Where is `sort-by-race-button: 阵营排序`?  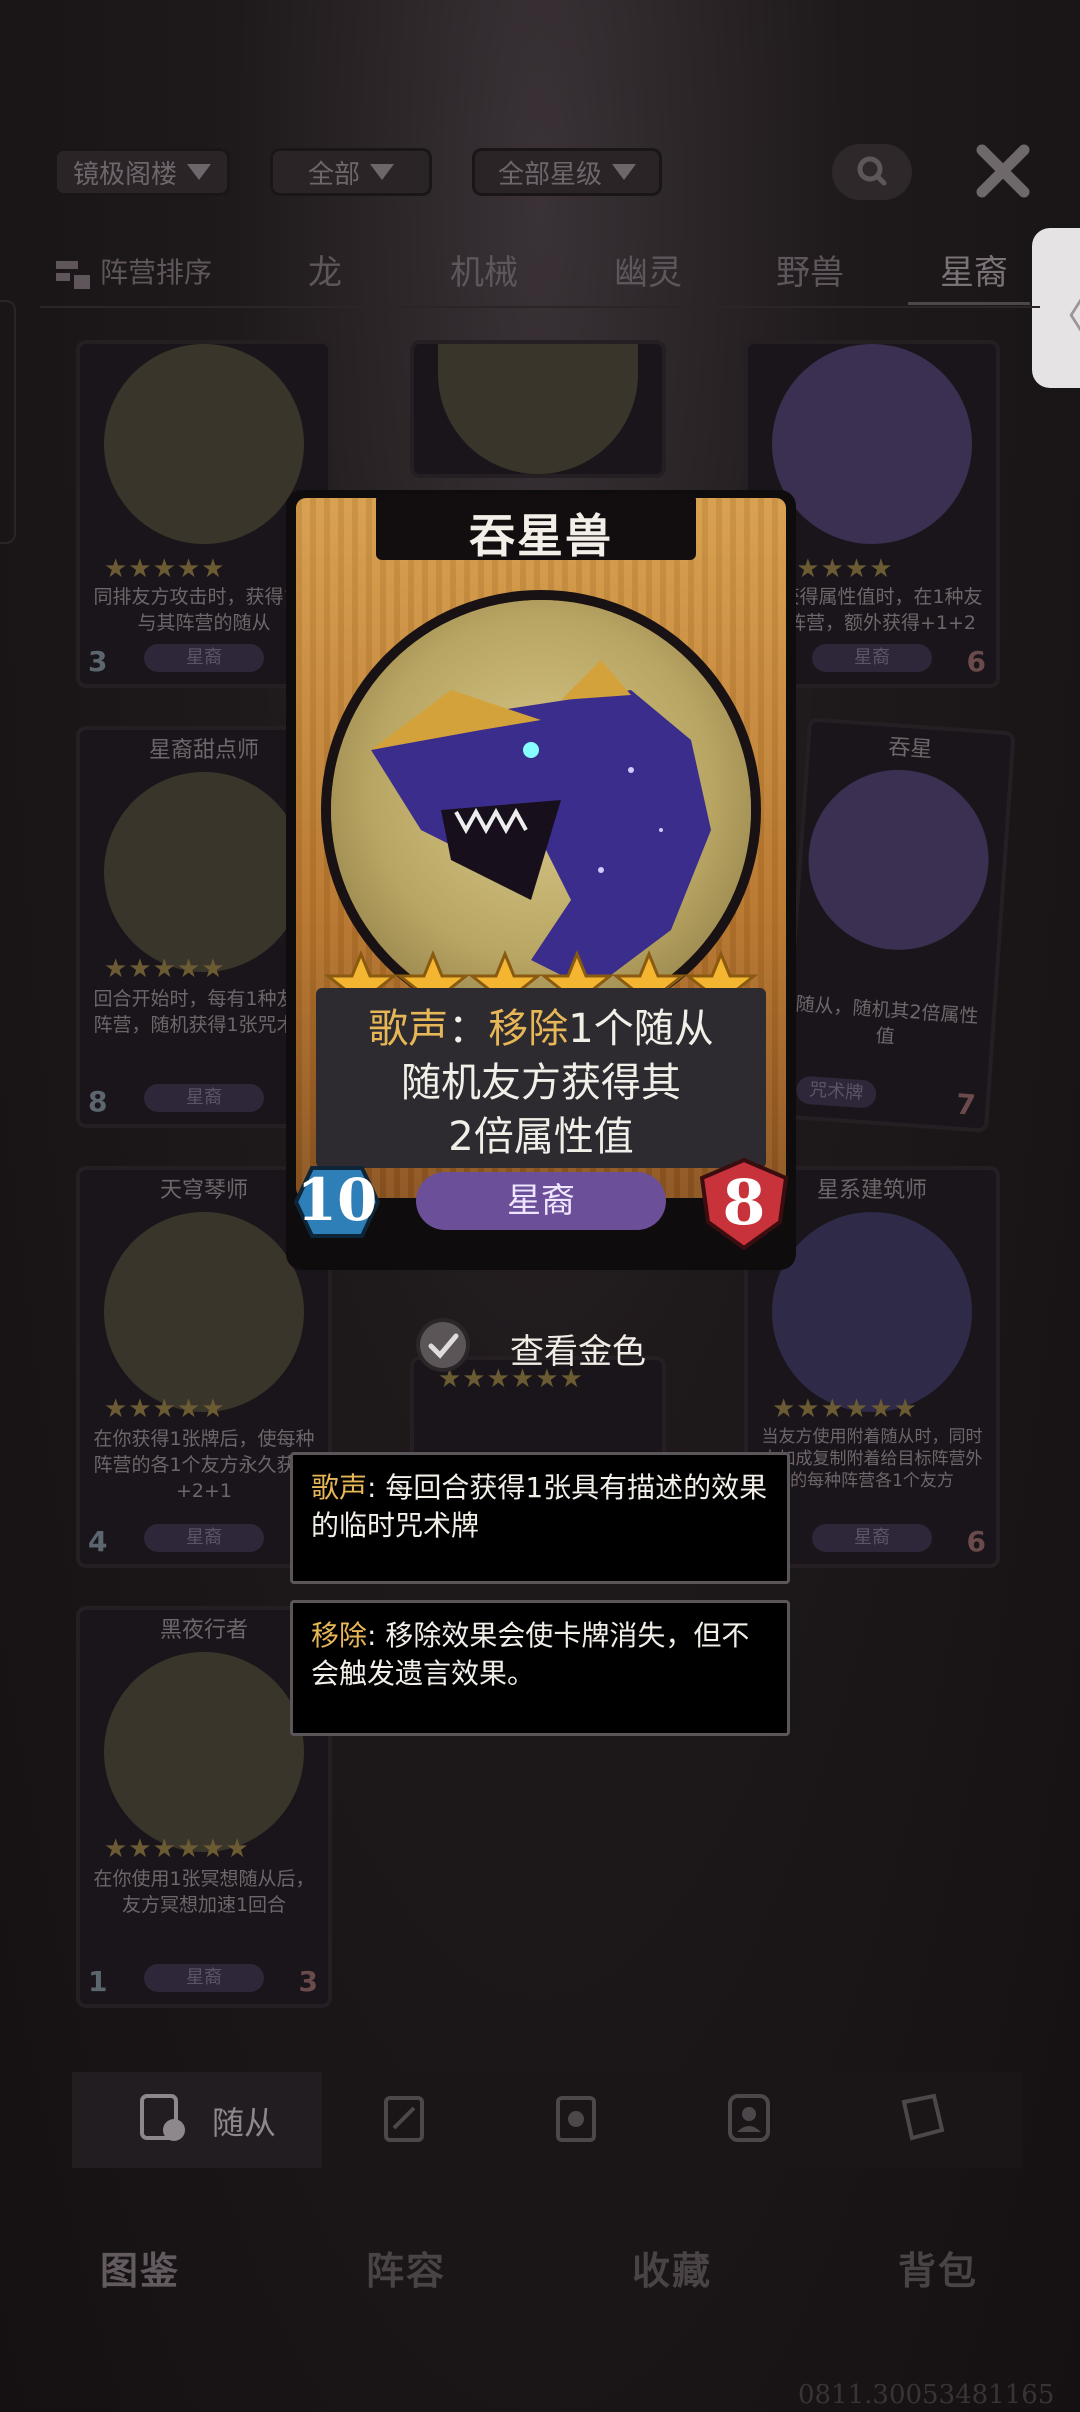 sort-by-race-button: 阵营排序 is located at coordinates (133, 271).